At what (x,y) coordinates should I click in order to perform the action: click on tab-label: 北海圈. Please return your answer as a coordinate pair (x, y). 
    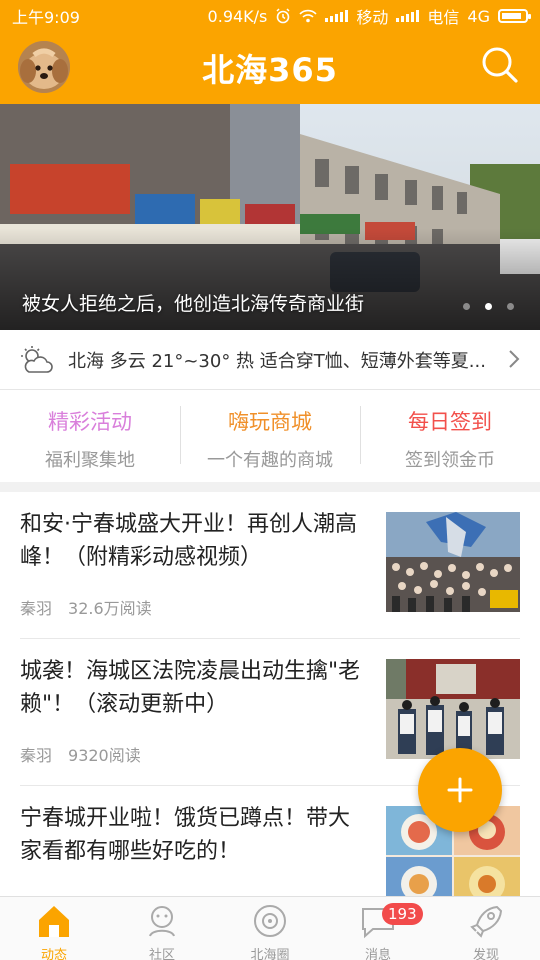
    Looking at the image, I should click on (270, 954).